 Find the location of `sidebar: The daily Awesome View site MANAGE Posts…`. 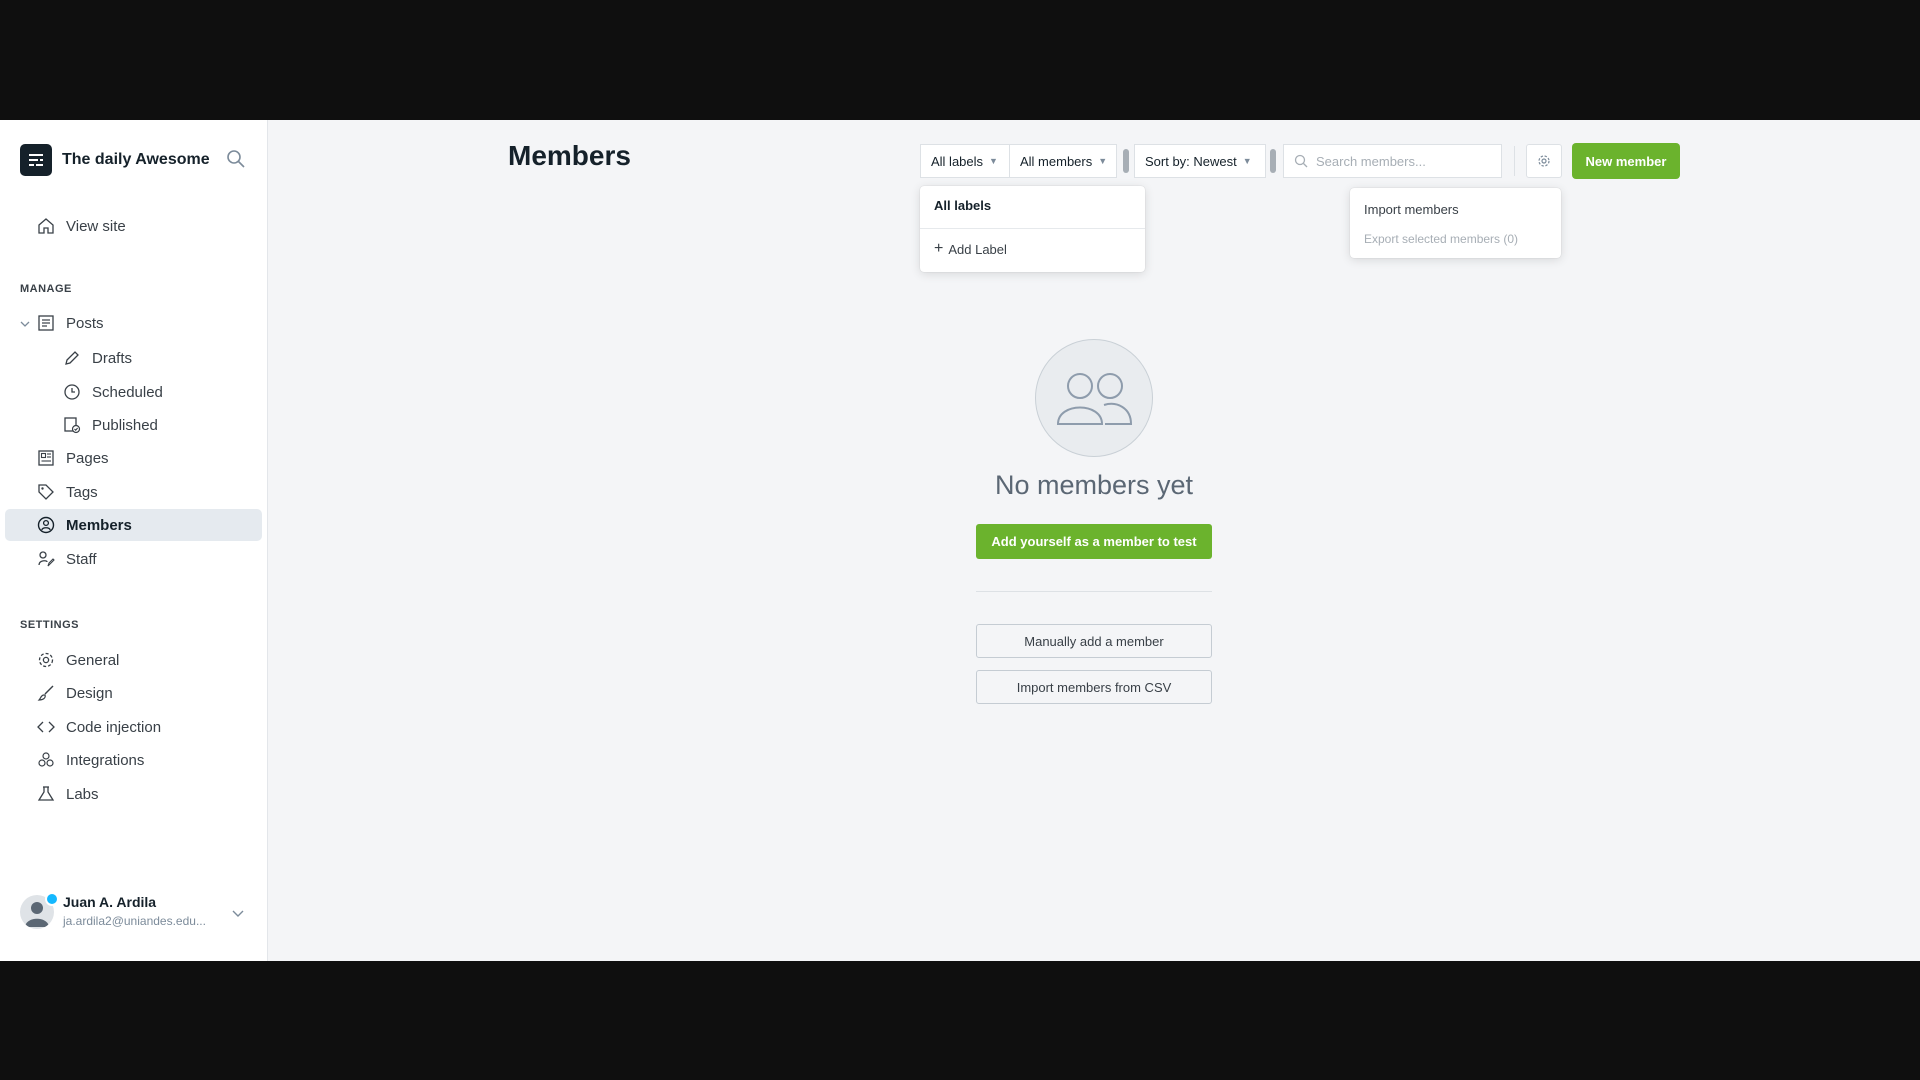

sidebar: The daily Awesome View site MANAGE Posts… is located at coordinates (134, 540).